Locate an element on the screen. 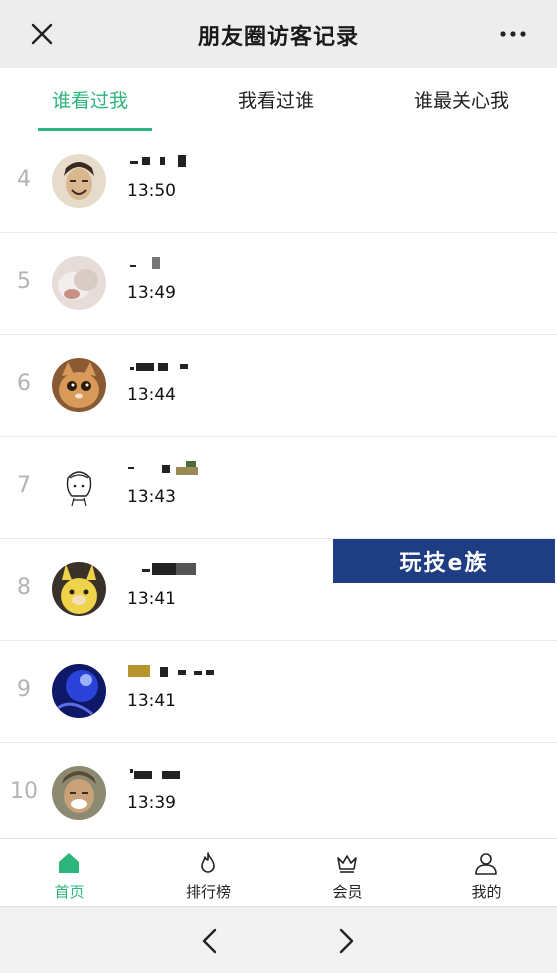 This screenshot has height=973, width=557. visitor-rank: 4 is located at coordinates (24, 179).